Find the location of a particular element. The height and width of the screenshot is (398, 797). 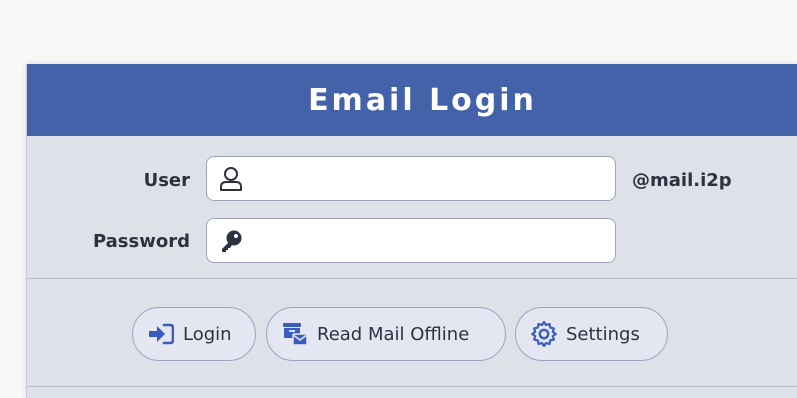

password-label: Password is located at coordinates (141, 241).